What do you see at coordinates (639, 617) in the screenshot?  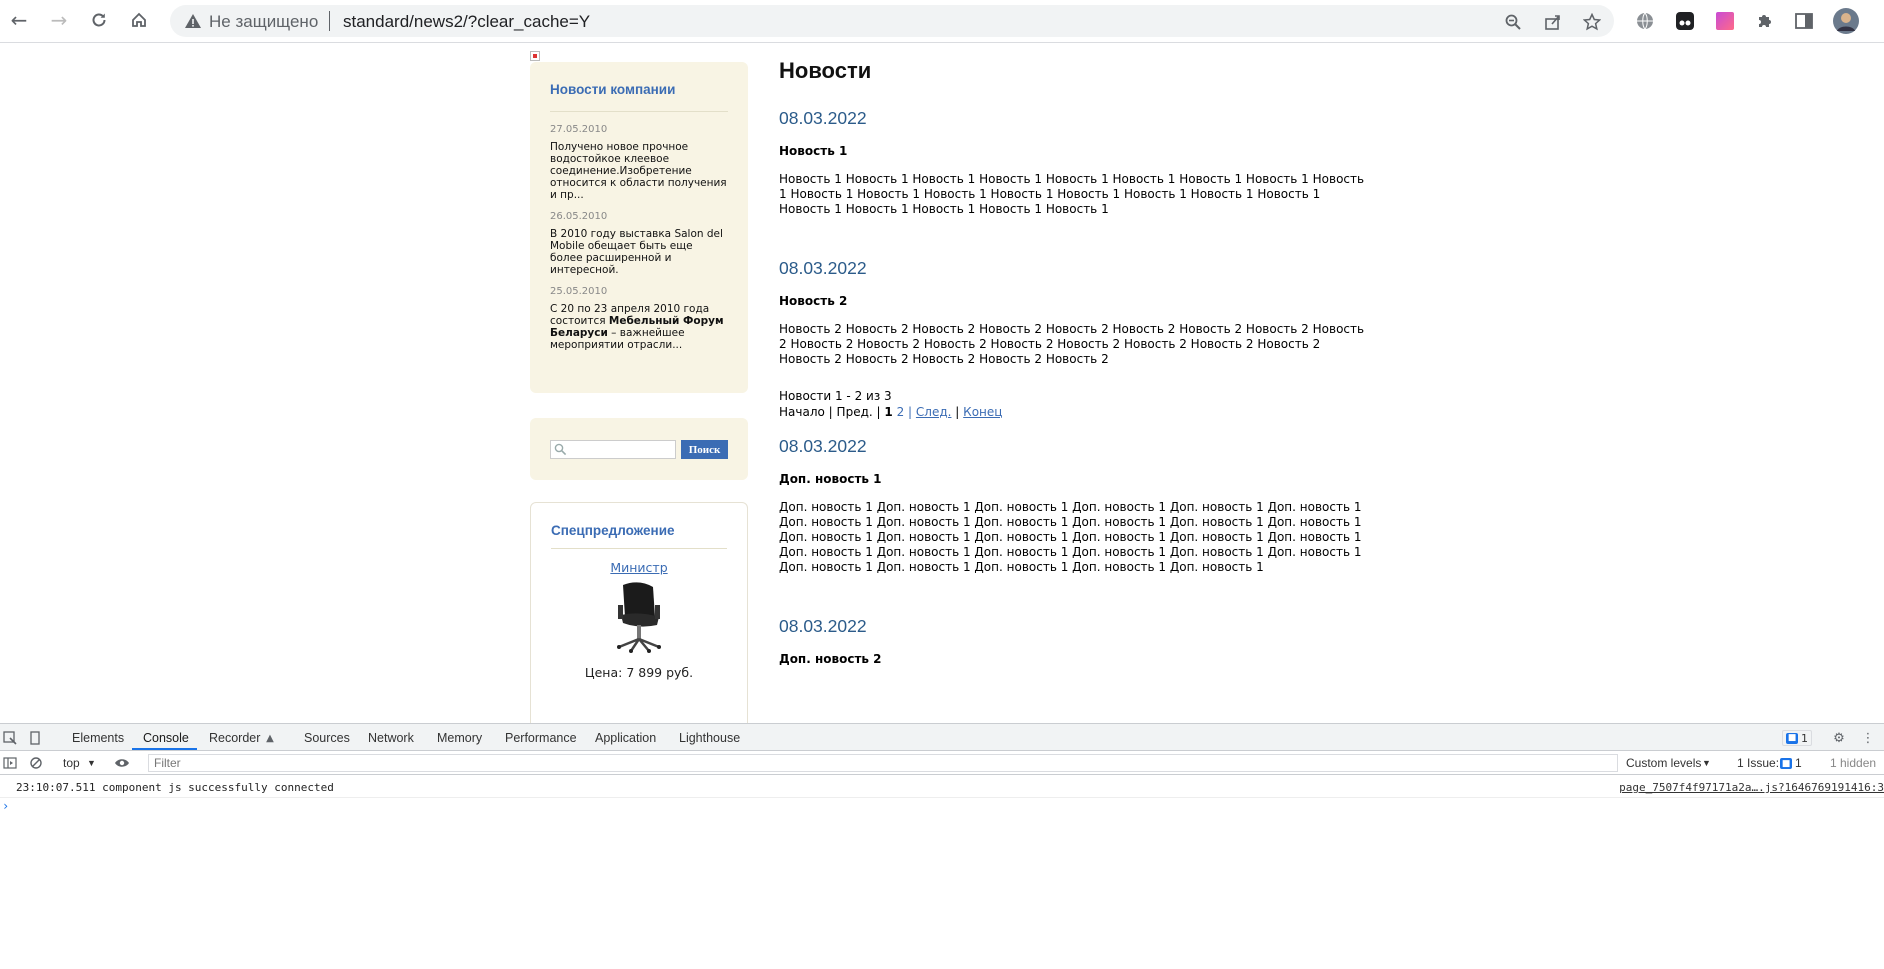 I see `office-chair-image` at bounding box center [639, 617].